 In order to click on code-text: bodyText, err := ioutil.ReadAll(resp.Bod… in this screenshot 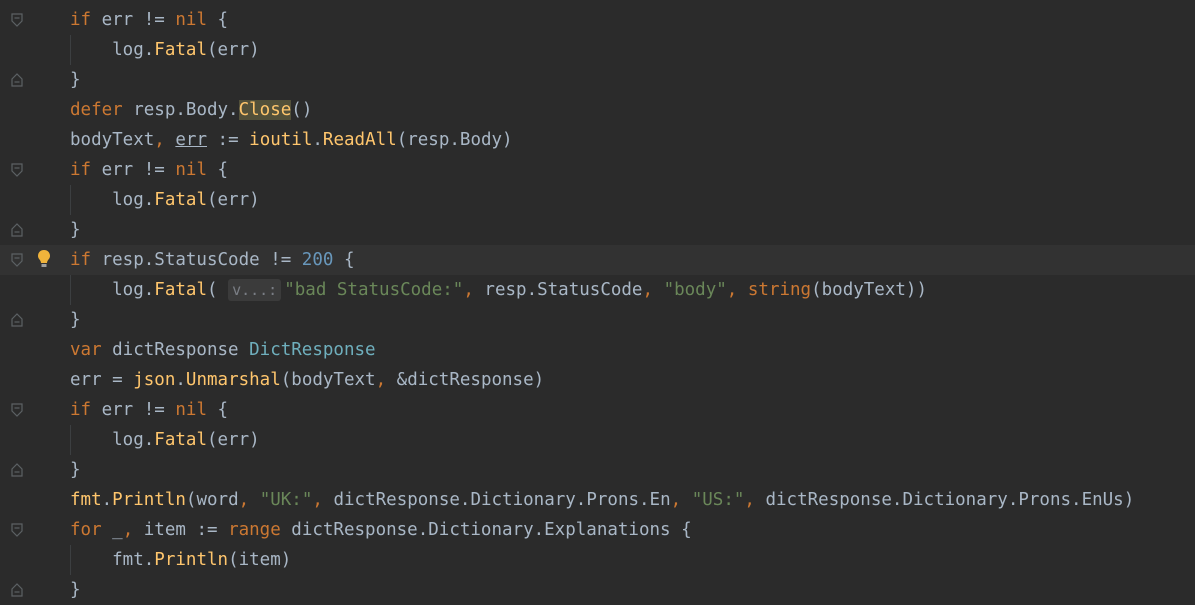, I will do `click(291, 140)`.